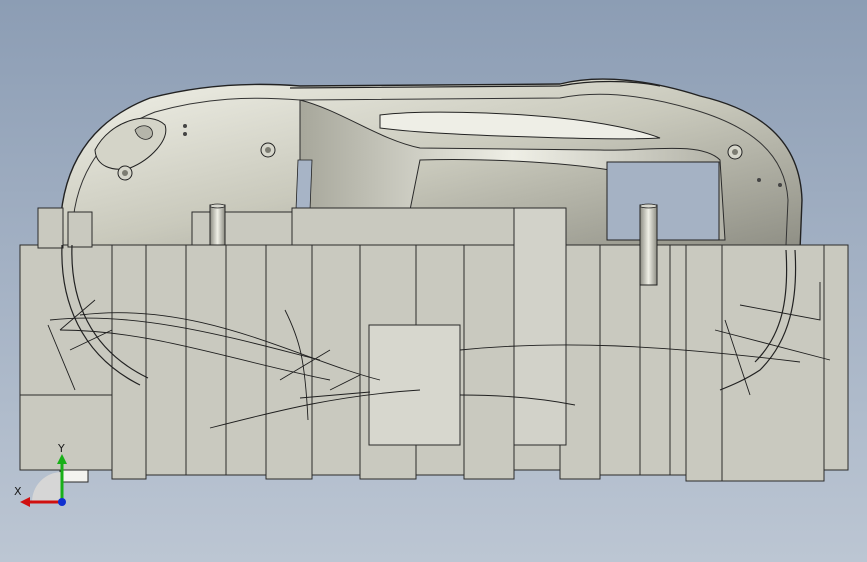  I want to click on y-axis-label: Y, so click(61, 448).